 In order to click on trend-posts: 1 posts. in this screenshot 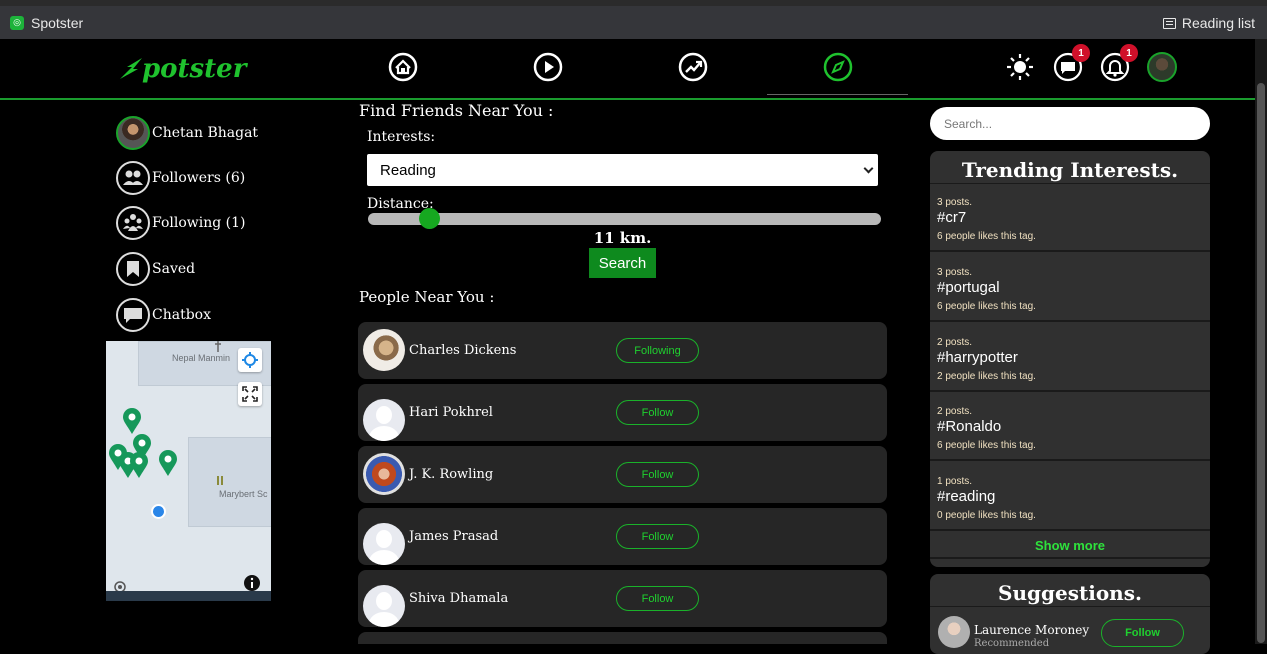, I will do `click(955, 481)`.